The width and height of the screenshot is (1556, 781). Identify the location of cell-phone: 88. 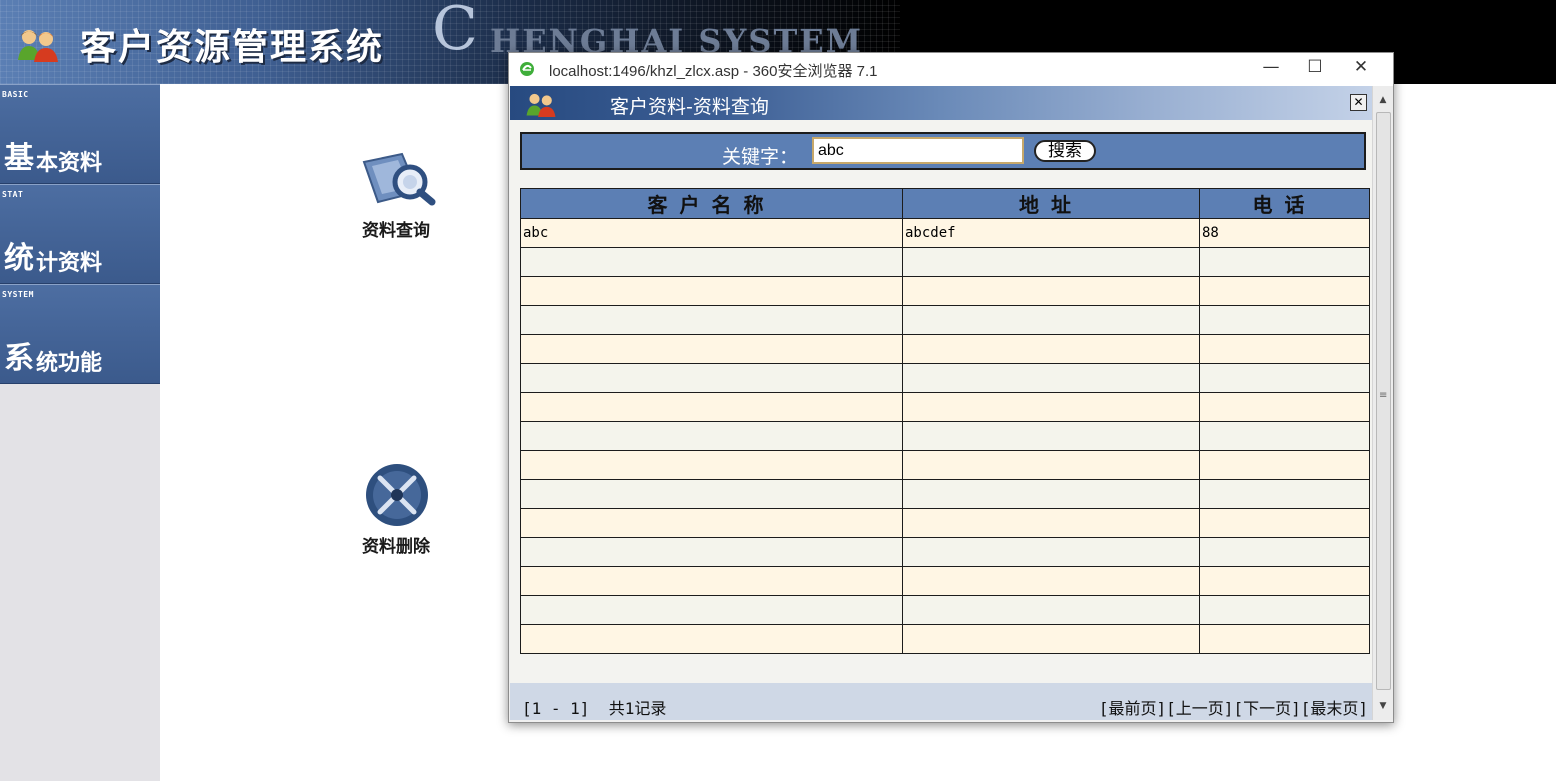
(1284, 233).